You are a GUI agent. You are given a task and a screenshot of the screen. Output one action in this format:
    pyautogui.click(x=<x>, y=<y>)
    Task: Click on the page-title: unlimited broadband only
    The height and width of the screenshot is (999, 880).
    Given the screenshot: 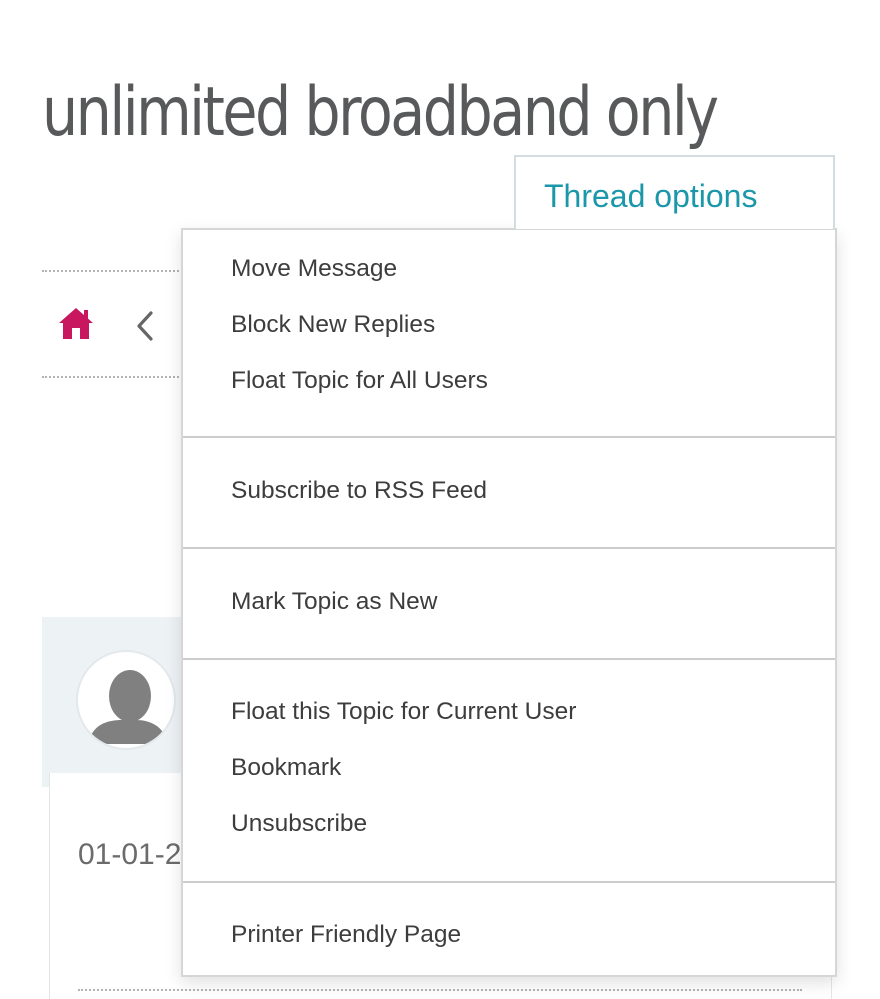 What is the action you would take?
    pyautogui.click(x=380, y=112)
    